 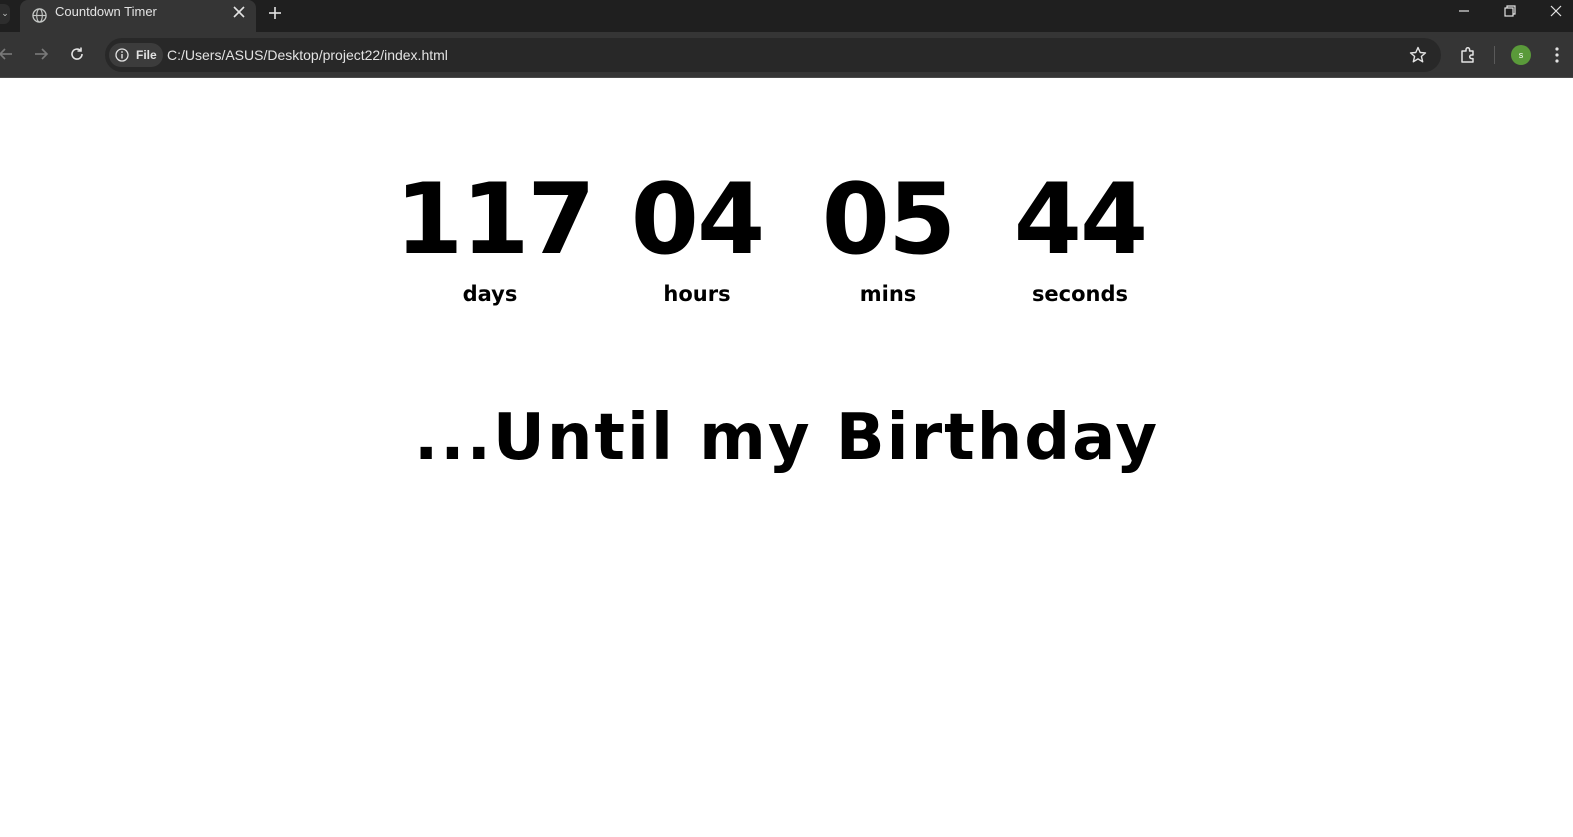 What do you see at coordinates (888, 294) in the screenshot?
I see `mins-label: mins` at bounding box center [888, 294].